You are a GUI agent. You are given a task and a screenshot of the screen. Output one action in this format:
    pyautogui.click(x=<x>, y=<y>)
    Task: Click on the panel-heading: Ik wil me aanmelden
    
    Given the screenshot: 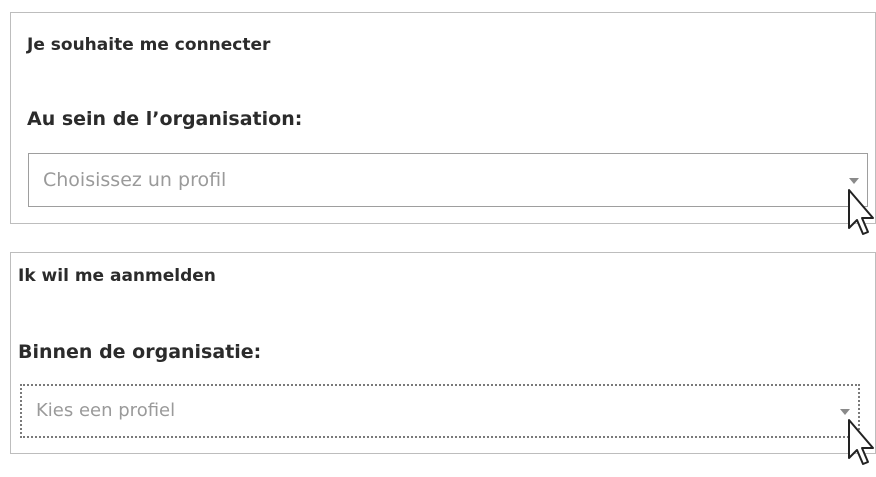 What is the action you would take?
    pyautogui.click(x=117, y=276)
    